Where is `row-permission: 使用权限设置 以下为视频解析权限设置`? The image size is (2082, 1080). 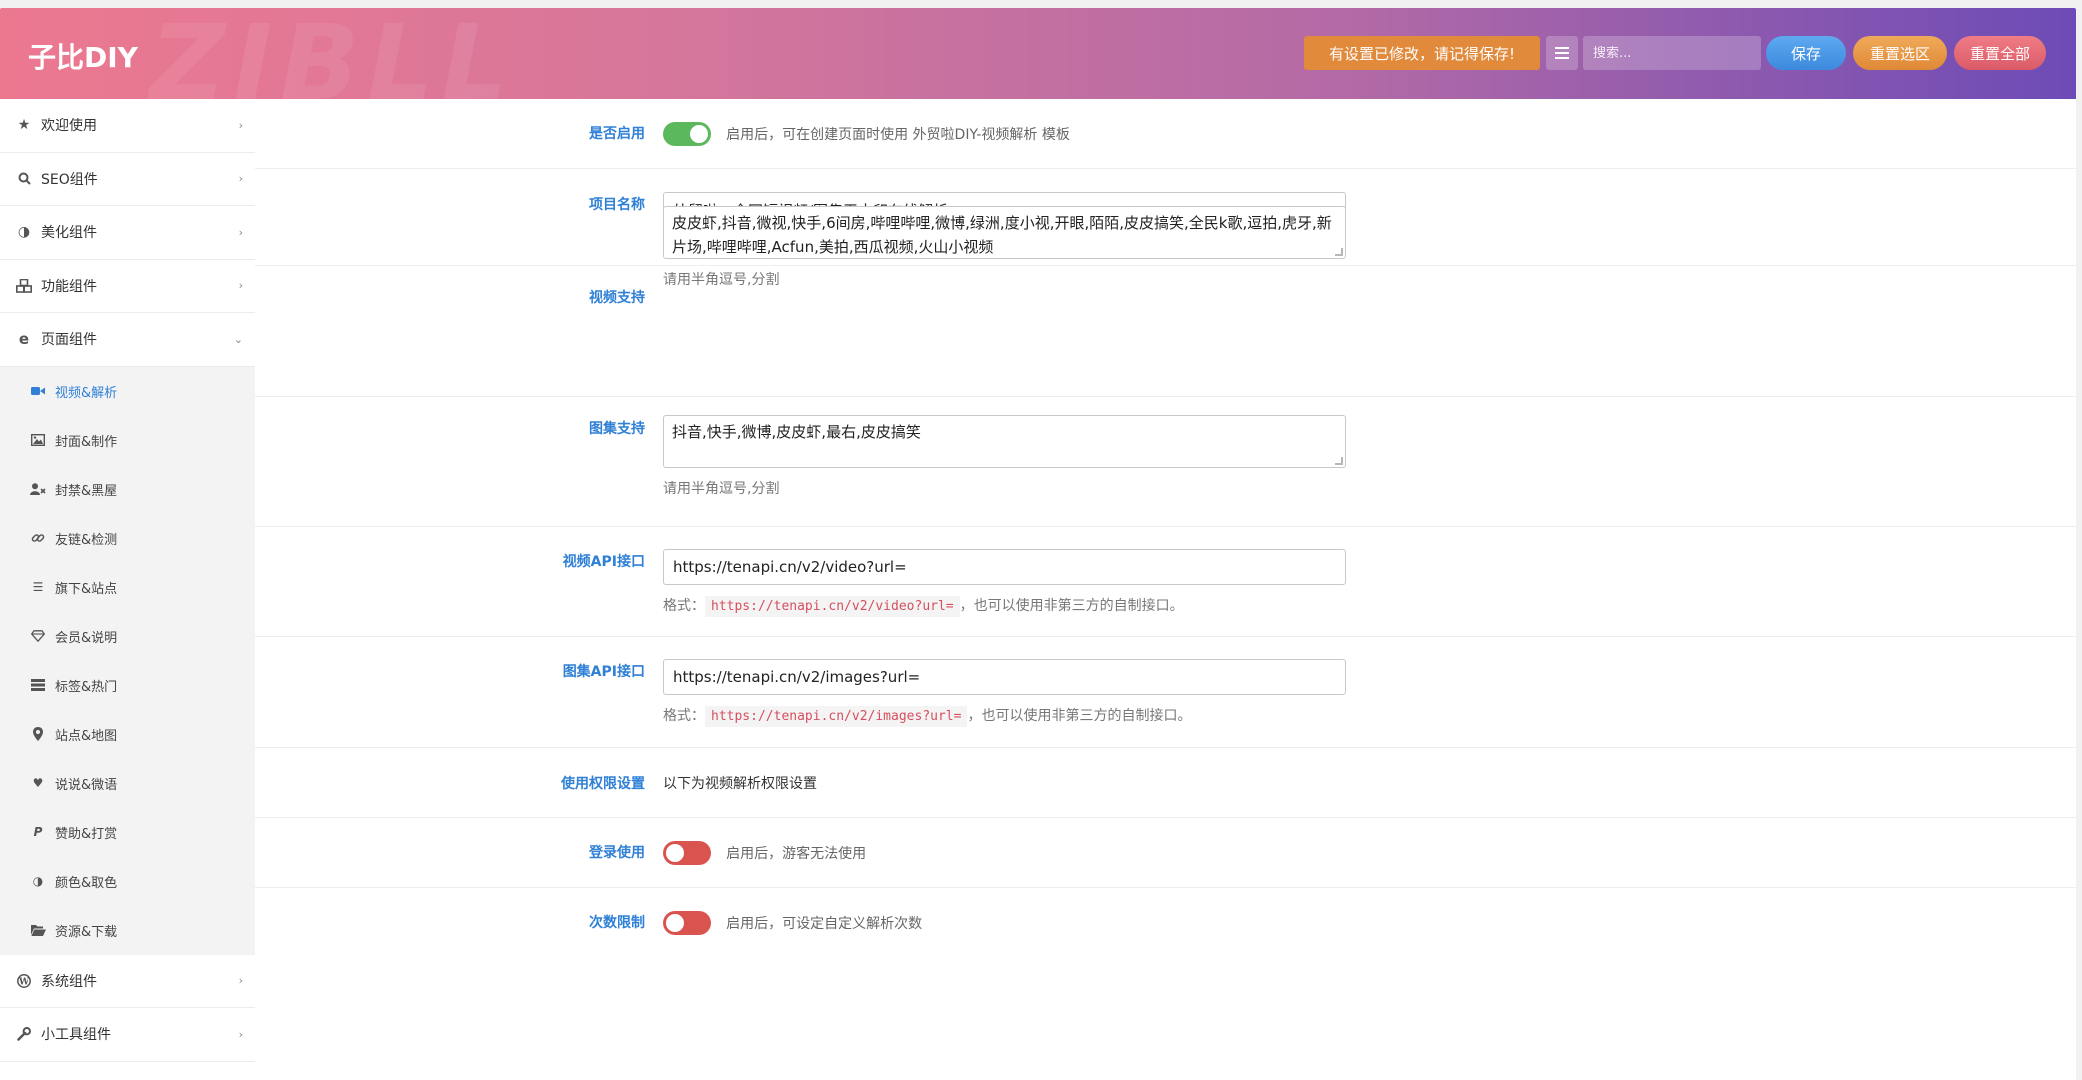
row-permission: 使用权限设置 以下为视频解析权限设置 is located at coordinates (1165, 783).